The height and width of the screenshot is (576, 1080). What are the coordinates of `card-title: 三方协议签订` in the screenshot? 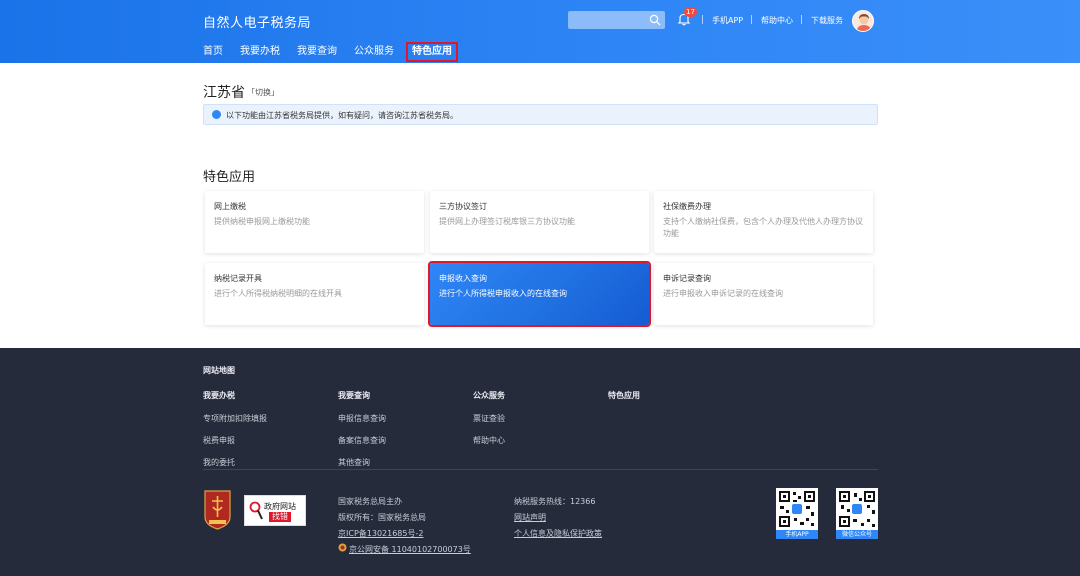 It's located at (463, 206).